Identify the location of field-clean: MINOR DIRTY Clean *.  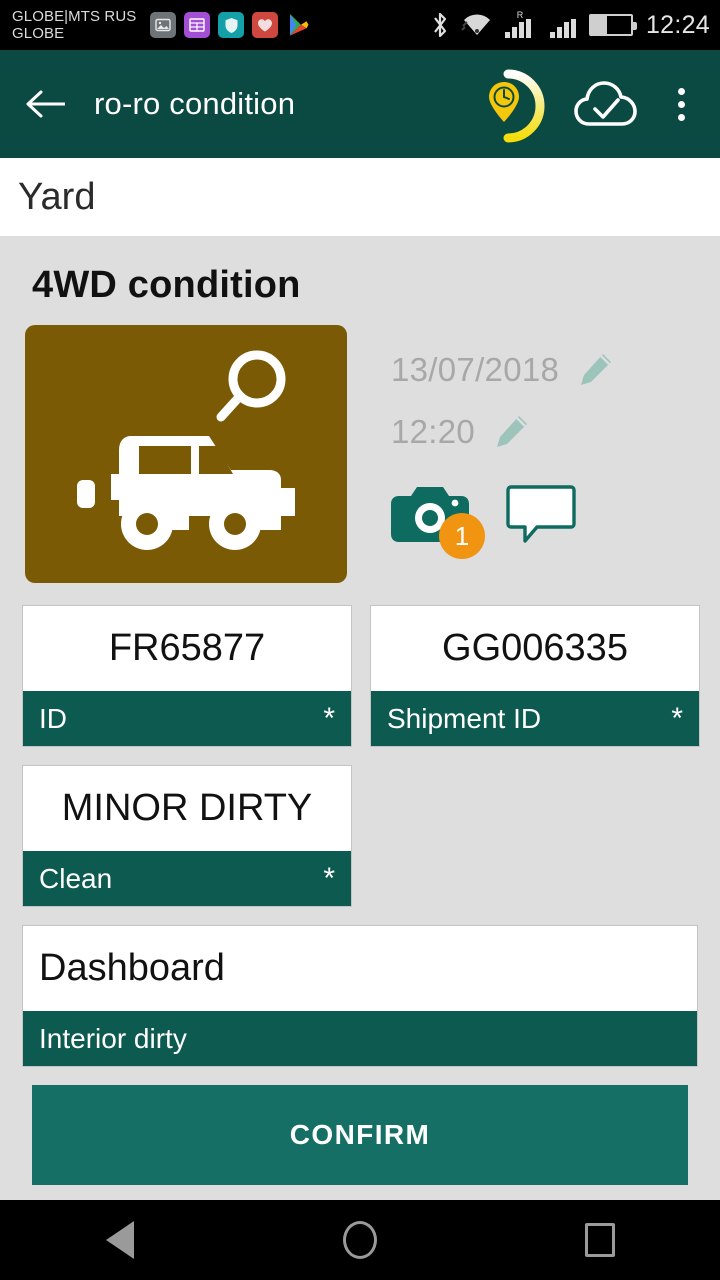
(187, 836).